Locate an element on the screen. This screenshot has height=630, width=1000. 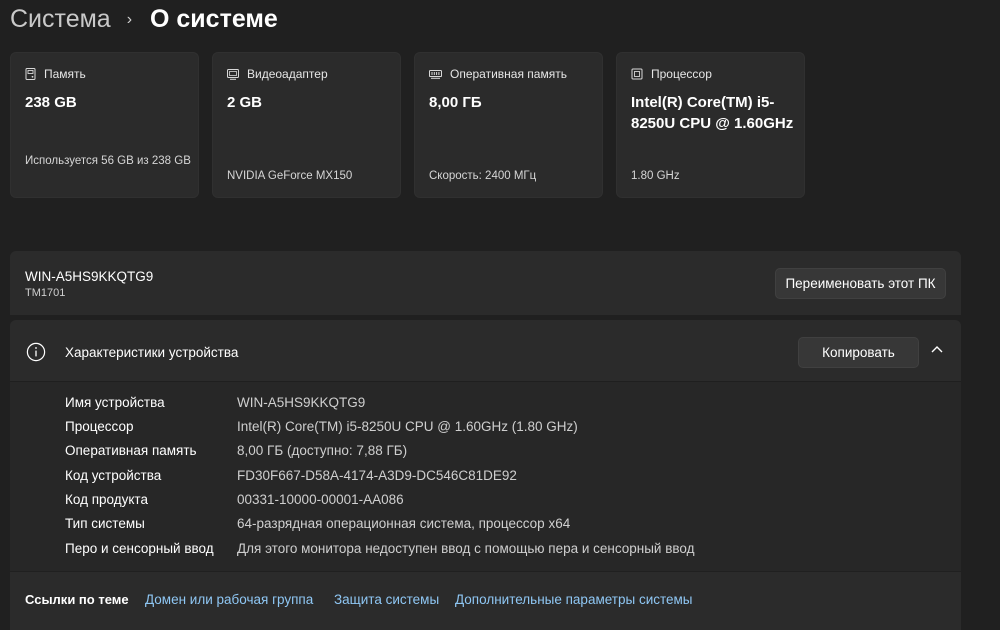
chevron-up-icon is located at coordinates (937, 349).